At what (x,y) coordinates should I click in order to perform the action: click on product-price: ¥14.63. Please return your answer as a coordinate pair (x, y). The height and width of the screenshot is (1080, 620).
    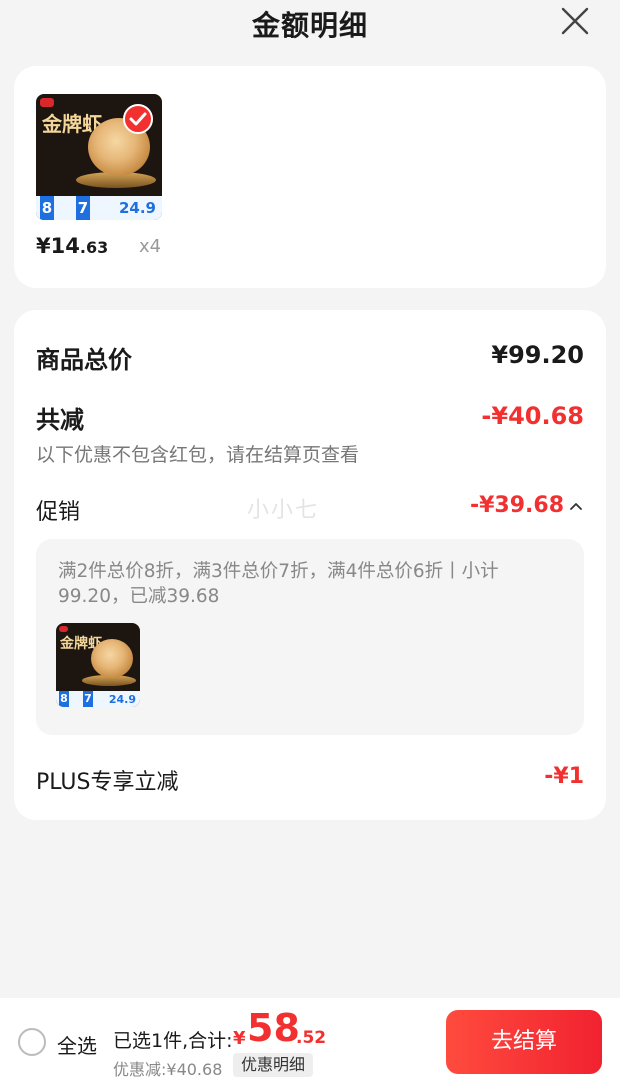
    Looking at the image, I should click on (72, 246).